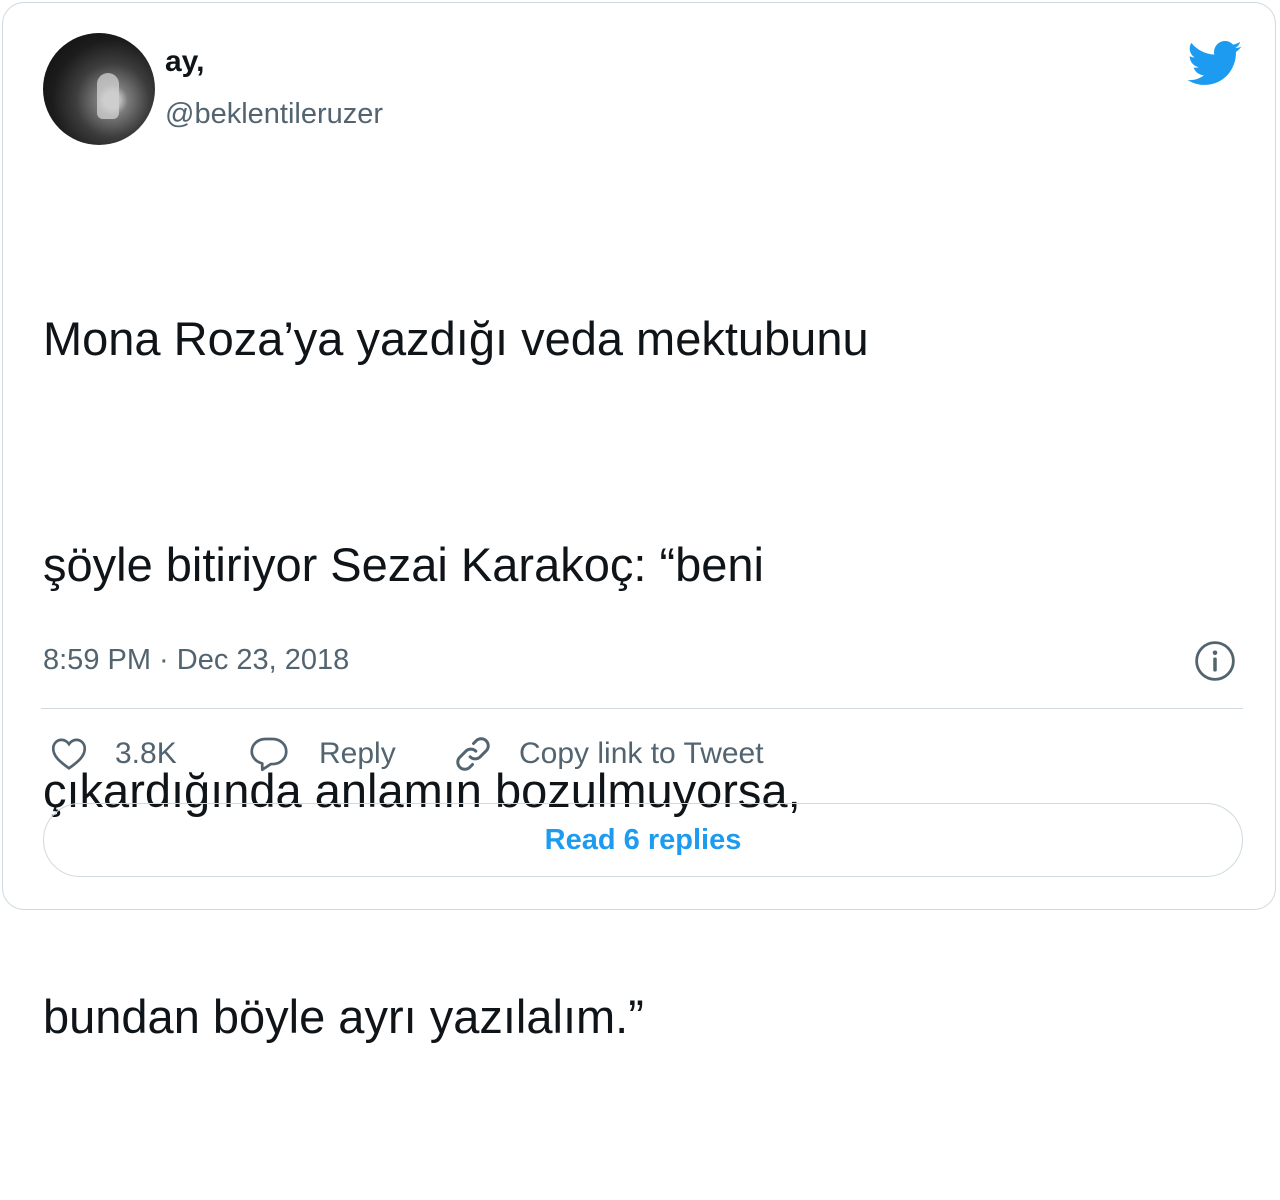  What do you see at coordinates (343, 1016) in the screenshot?
I see `tweet-text-line: bundan böyle ayrı yazılalım.”` at bounding box center [343, 1016].